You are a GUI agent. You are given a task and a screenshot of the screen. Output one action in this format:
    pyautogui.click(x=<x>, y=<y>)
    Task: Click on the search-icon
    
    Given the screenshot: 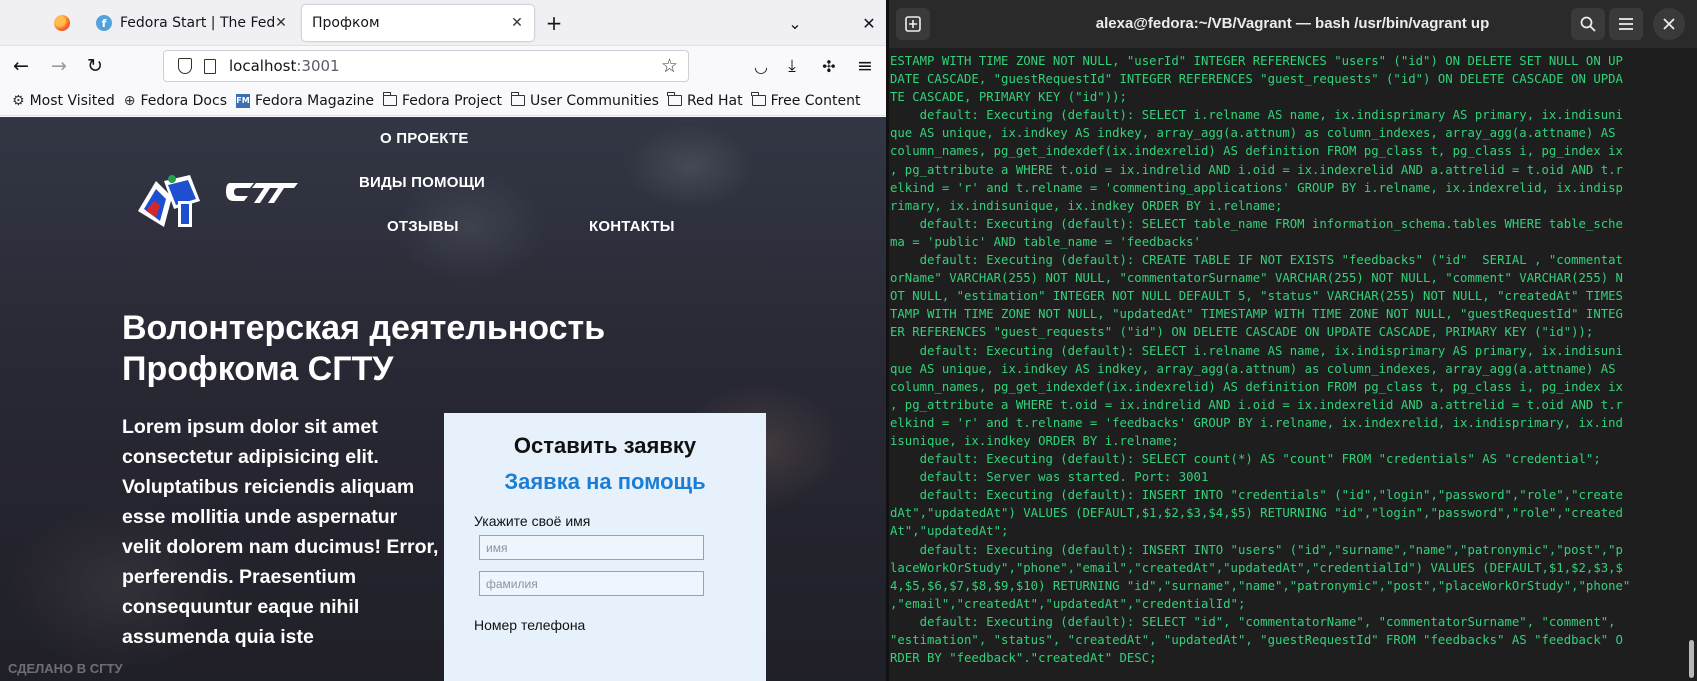 What is the action you would take?
    pyautogui.click(x=1588, y=24)
    